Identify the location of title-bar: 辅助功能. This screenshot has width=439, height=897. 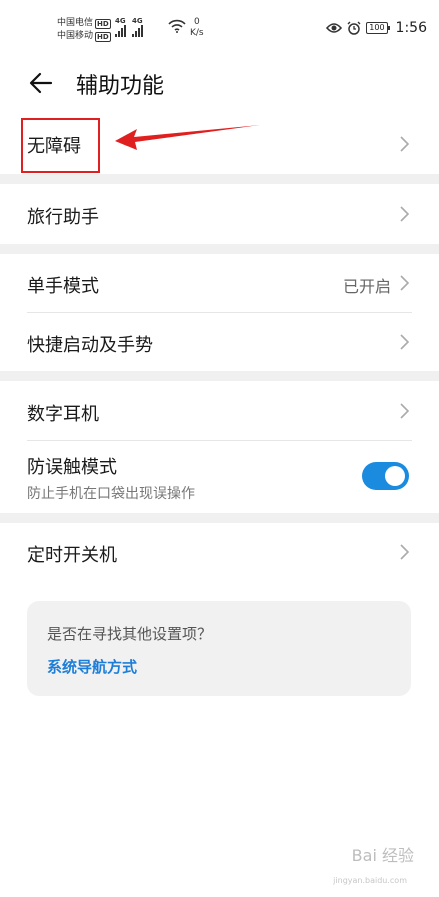
(219, 83).